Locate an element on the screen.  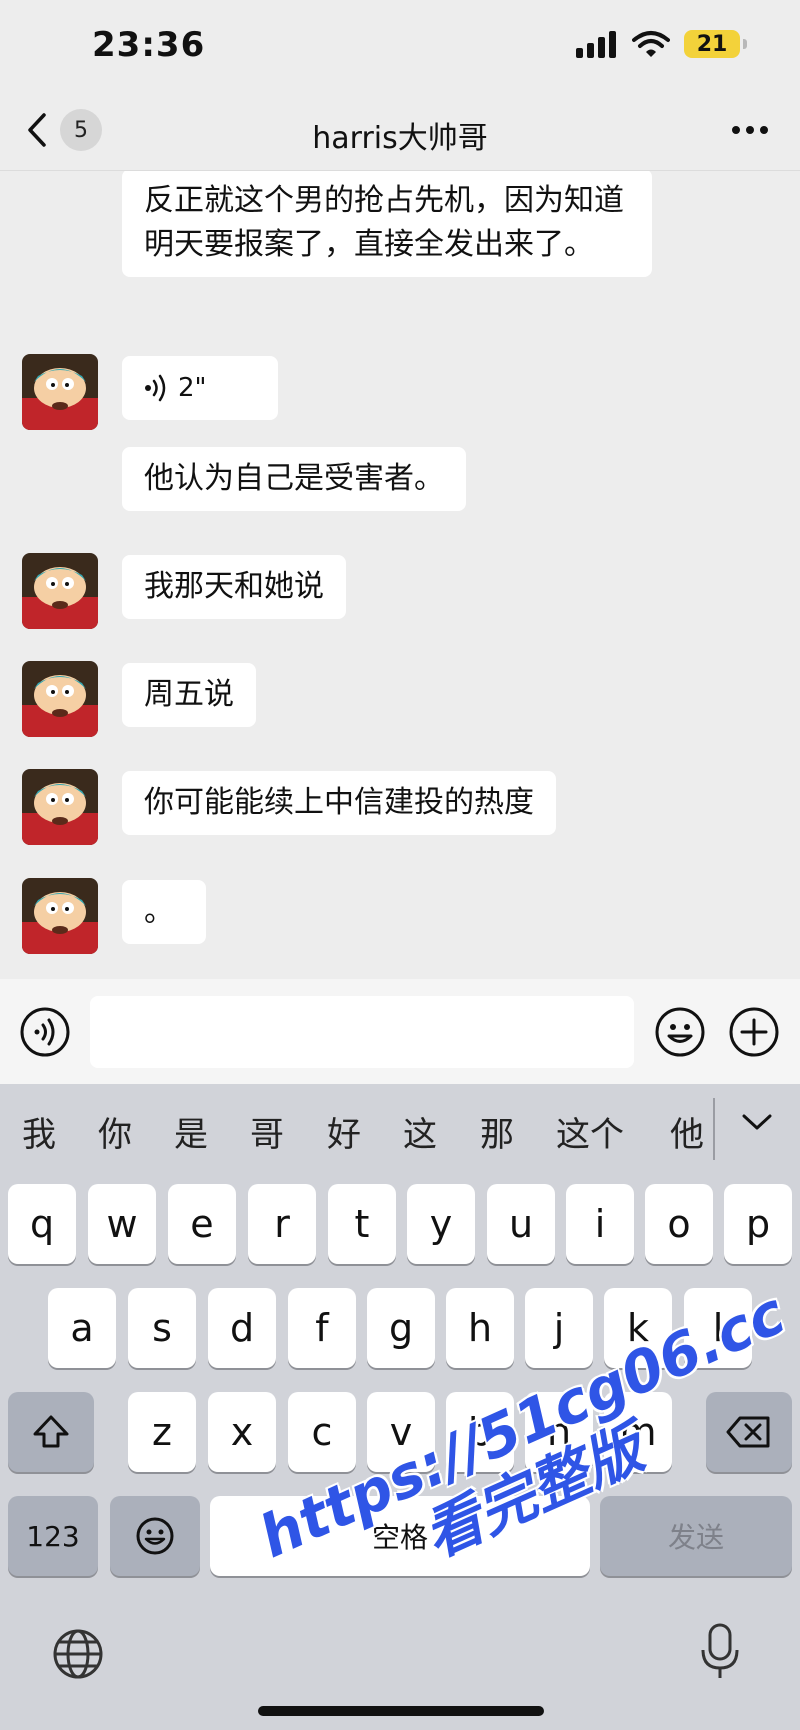
plus-button is located at coordinates (754, 1032).